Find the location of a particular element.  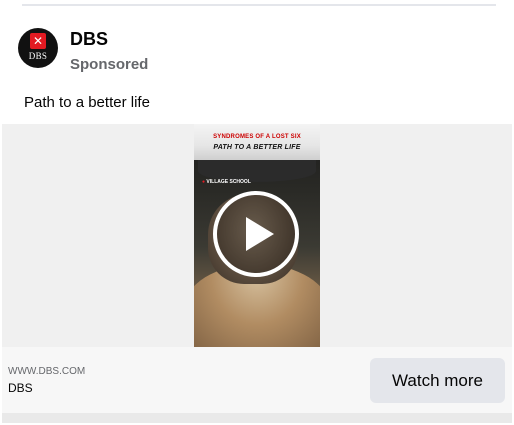

thumbnail-location-text: VILLAGE SCHOOL is located at coordinates (228, 182).